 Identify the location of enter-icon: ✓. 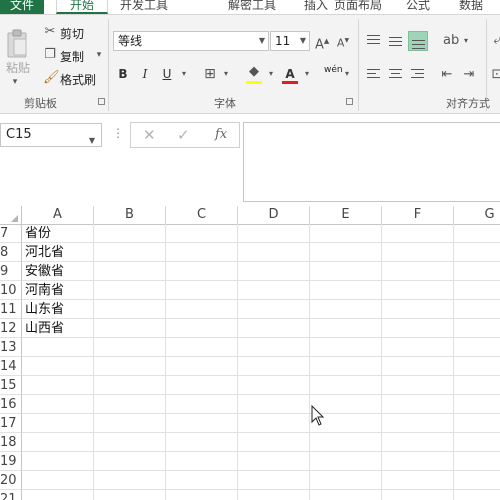
(183, 135).